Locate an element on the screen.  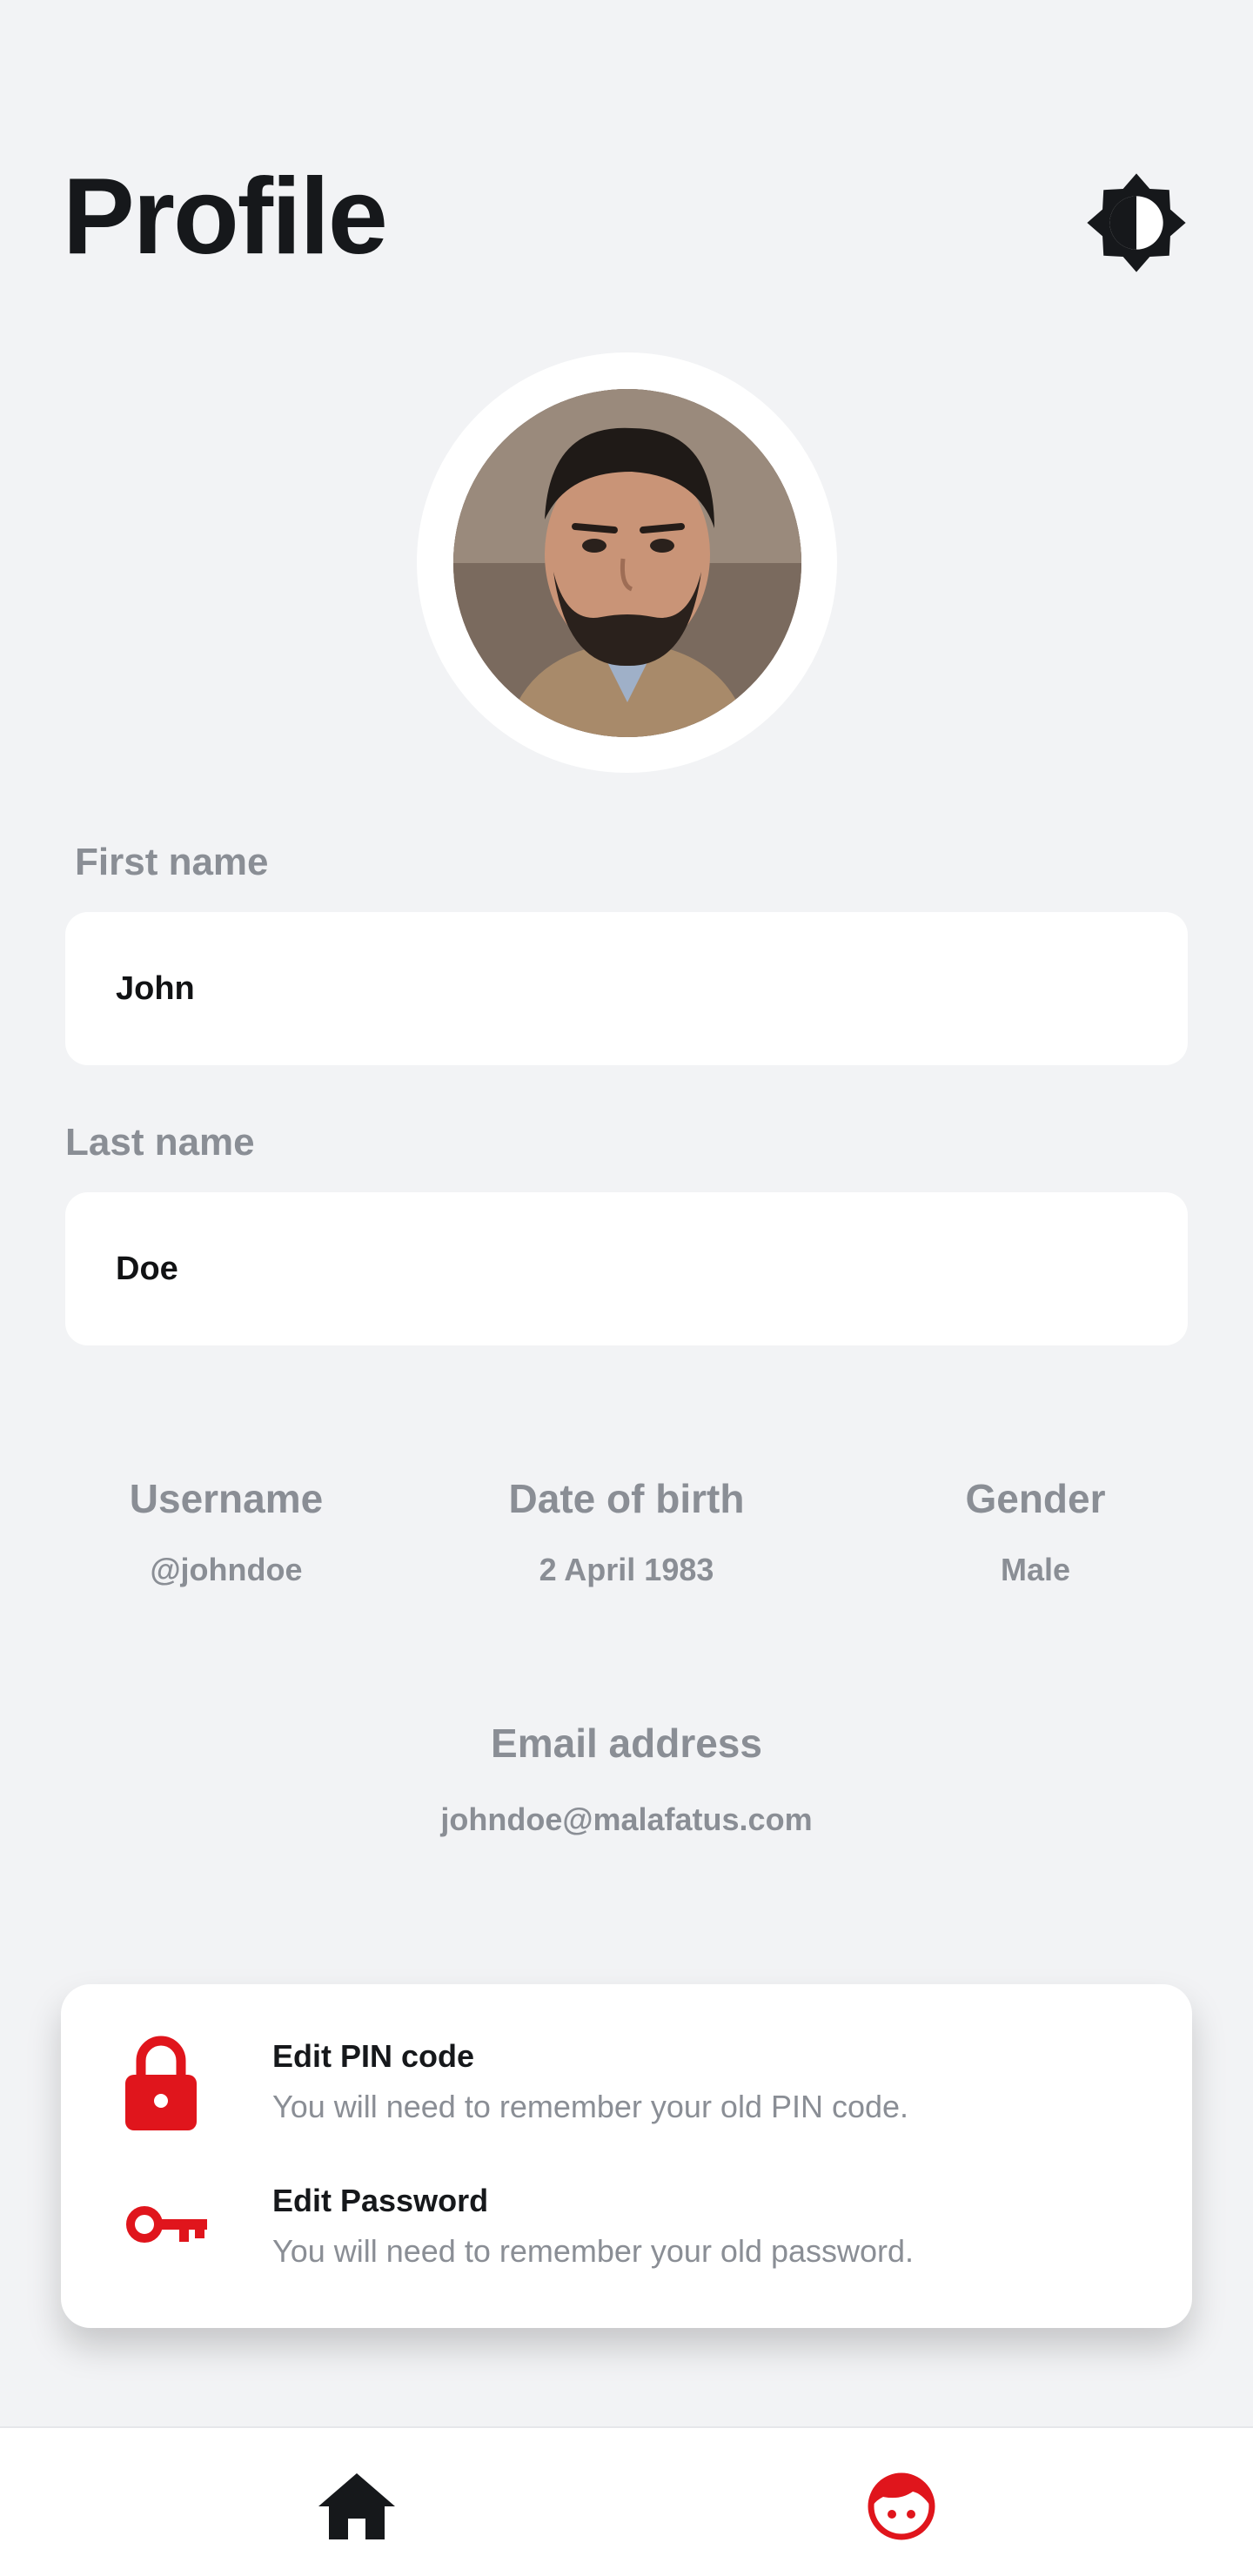
date-of-birth-label: Date of birth is located at coordinates (626, 1498).